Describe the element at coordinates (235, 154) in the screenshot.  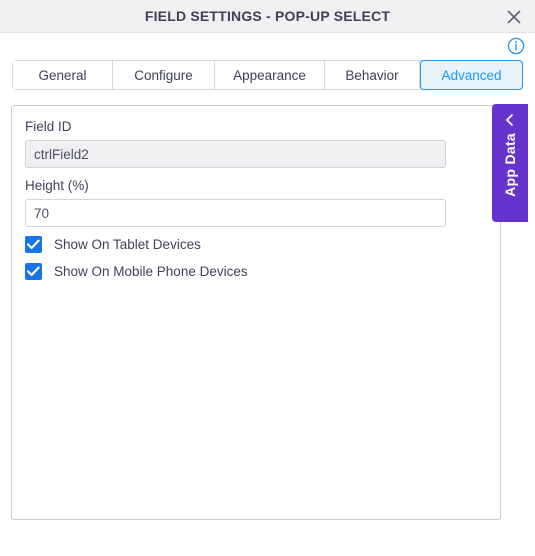
I see `field-id-input` at that location.